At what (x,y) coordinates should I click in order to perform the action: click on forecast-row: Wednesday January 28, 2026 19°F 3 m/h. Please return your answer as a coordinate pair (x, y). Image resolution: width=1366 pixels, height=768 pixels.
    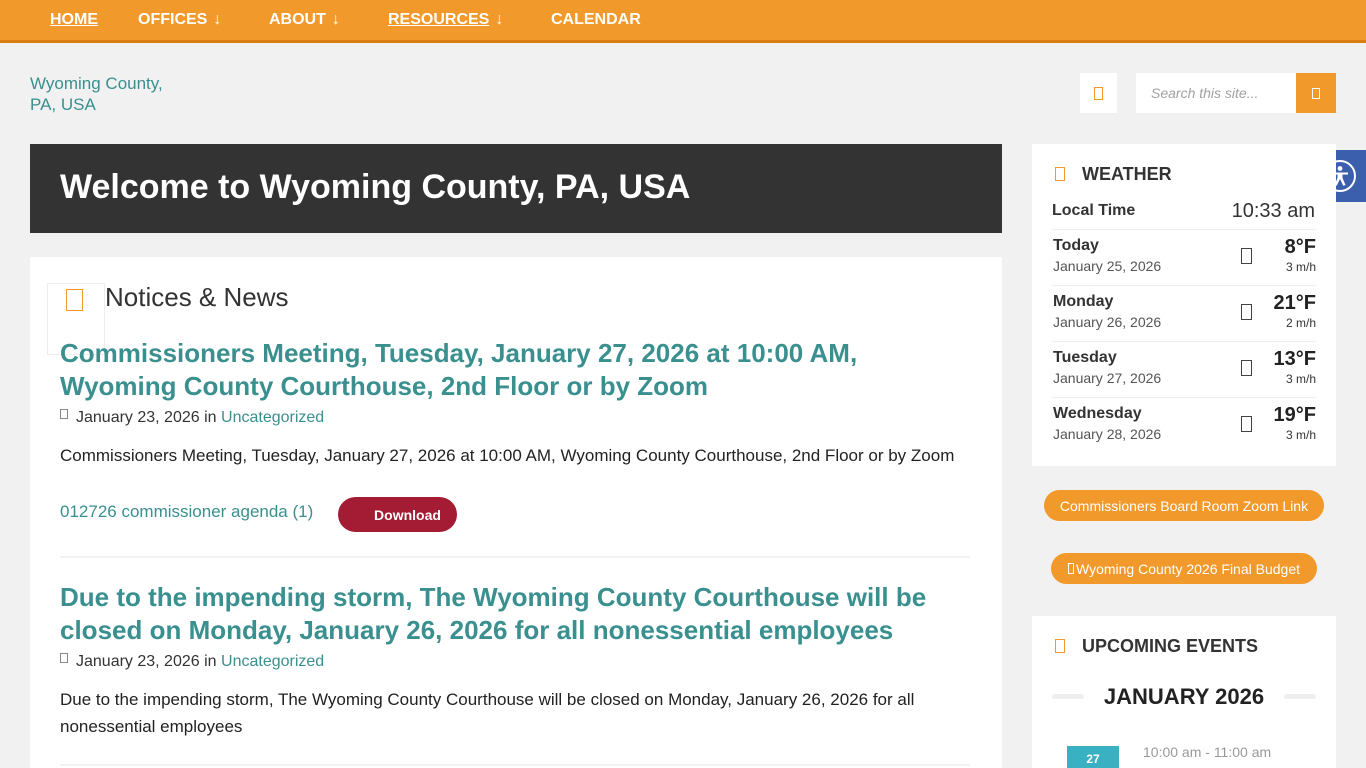
    Looking at the image, I should click on (1184, 425).